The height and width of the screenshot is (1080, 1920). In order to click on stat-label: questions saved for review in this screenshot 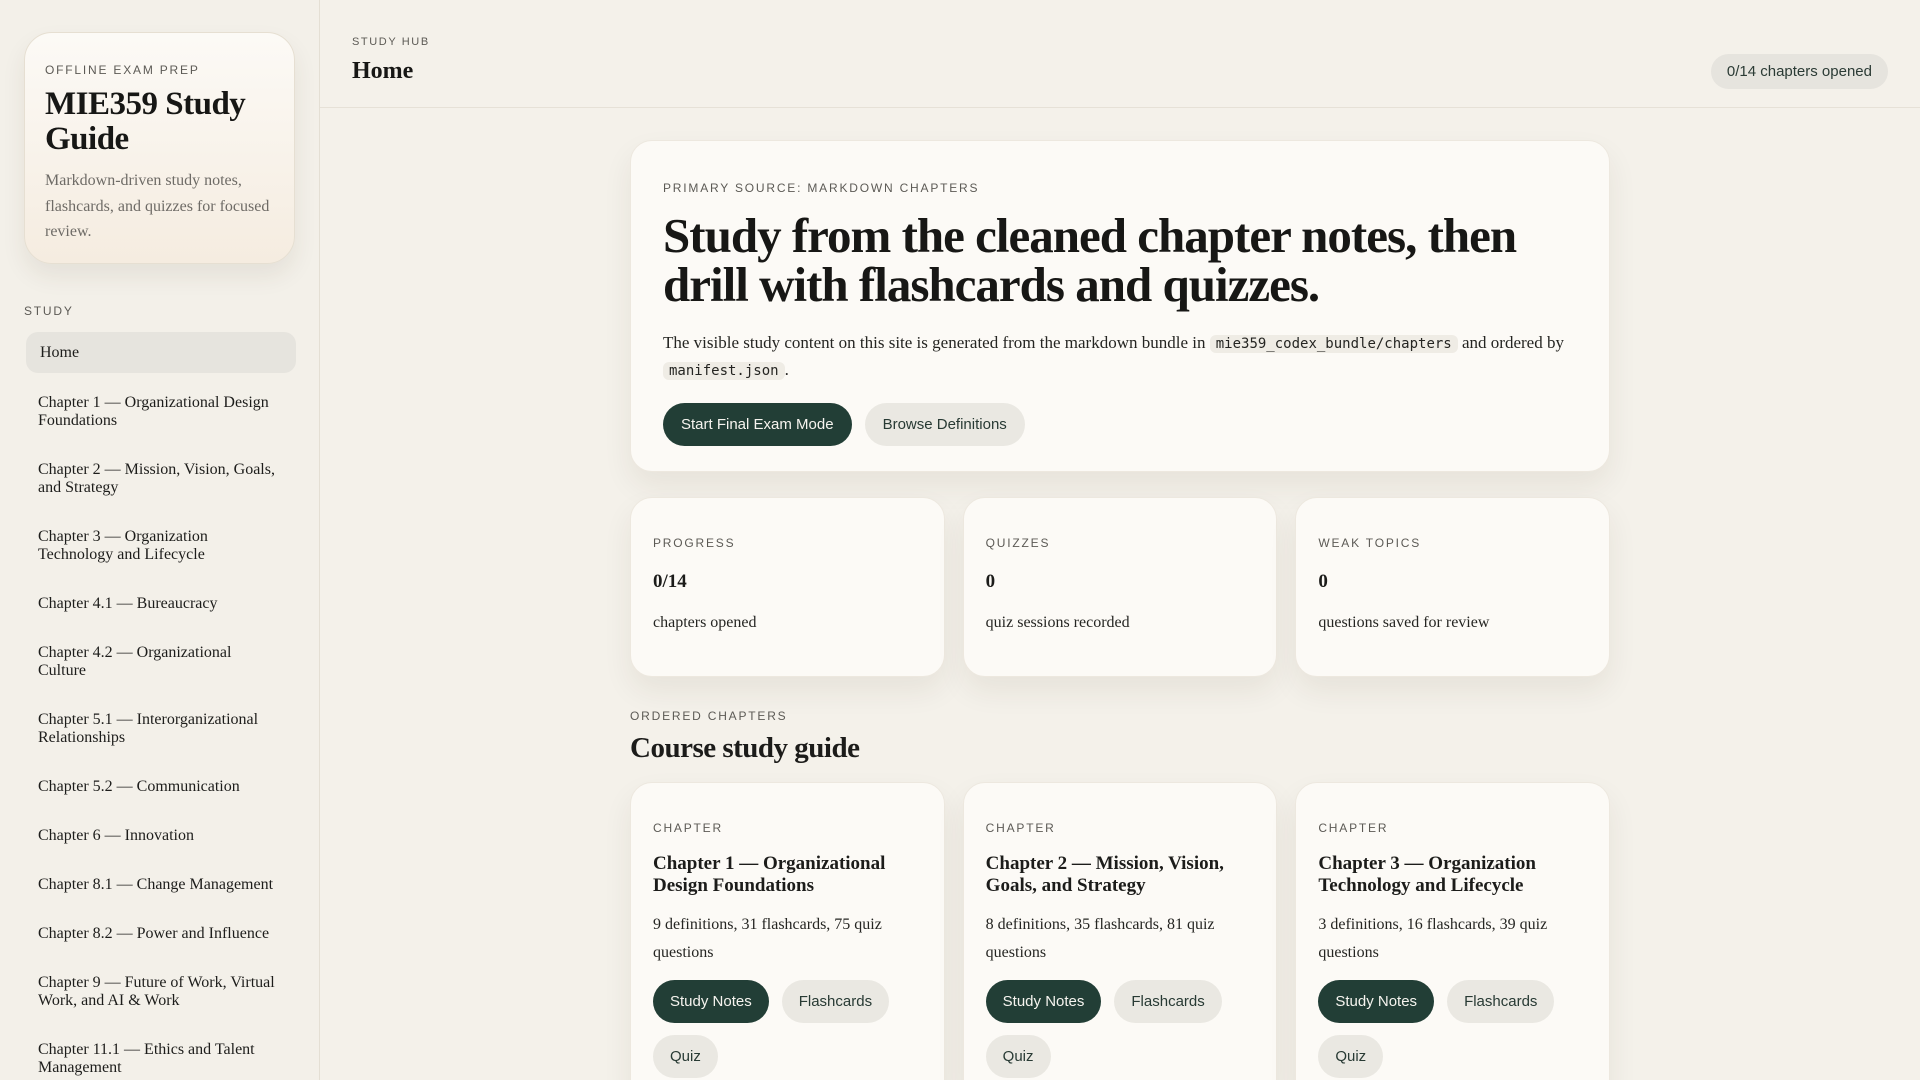, I will do `click(1404, 622)`.